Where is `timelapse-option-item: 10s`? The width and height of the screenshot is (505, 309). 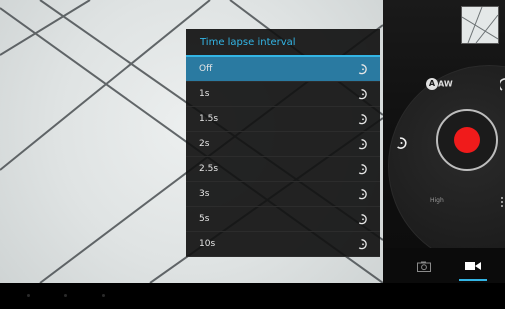 timelapse-option-item: 10s is located at coordinates (283, 244).